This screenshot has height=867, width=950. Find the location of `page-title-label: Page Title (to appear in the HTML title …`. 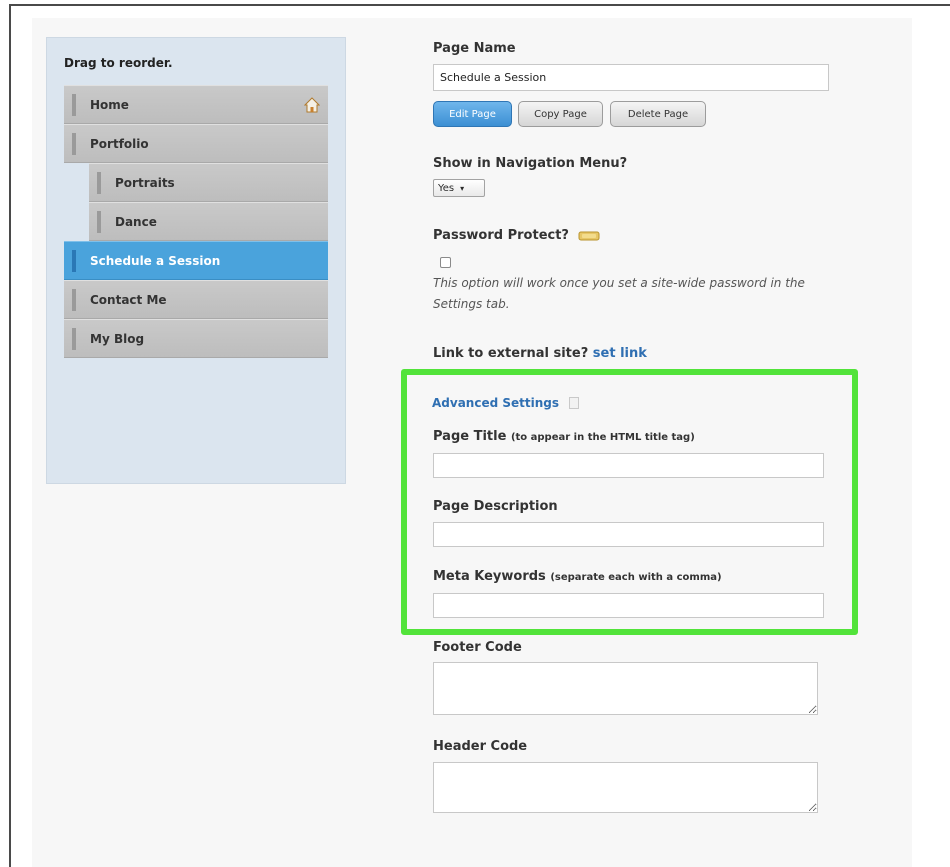

page-title-label: Page Title (to appear in the HTML title … is located at coordinates (564, 436).